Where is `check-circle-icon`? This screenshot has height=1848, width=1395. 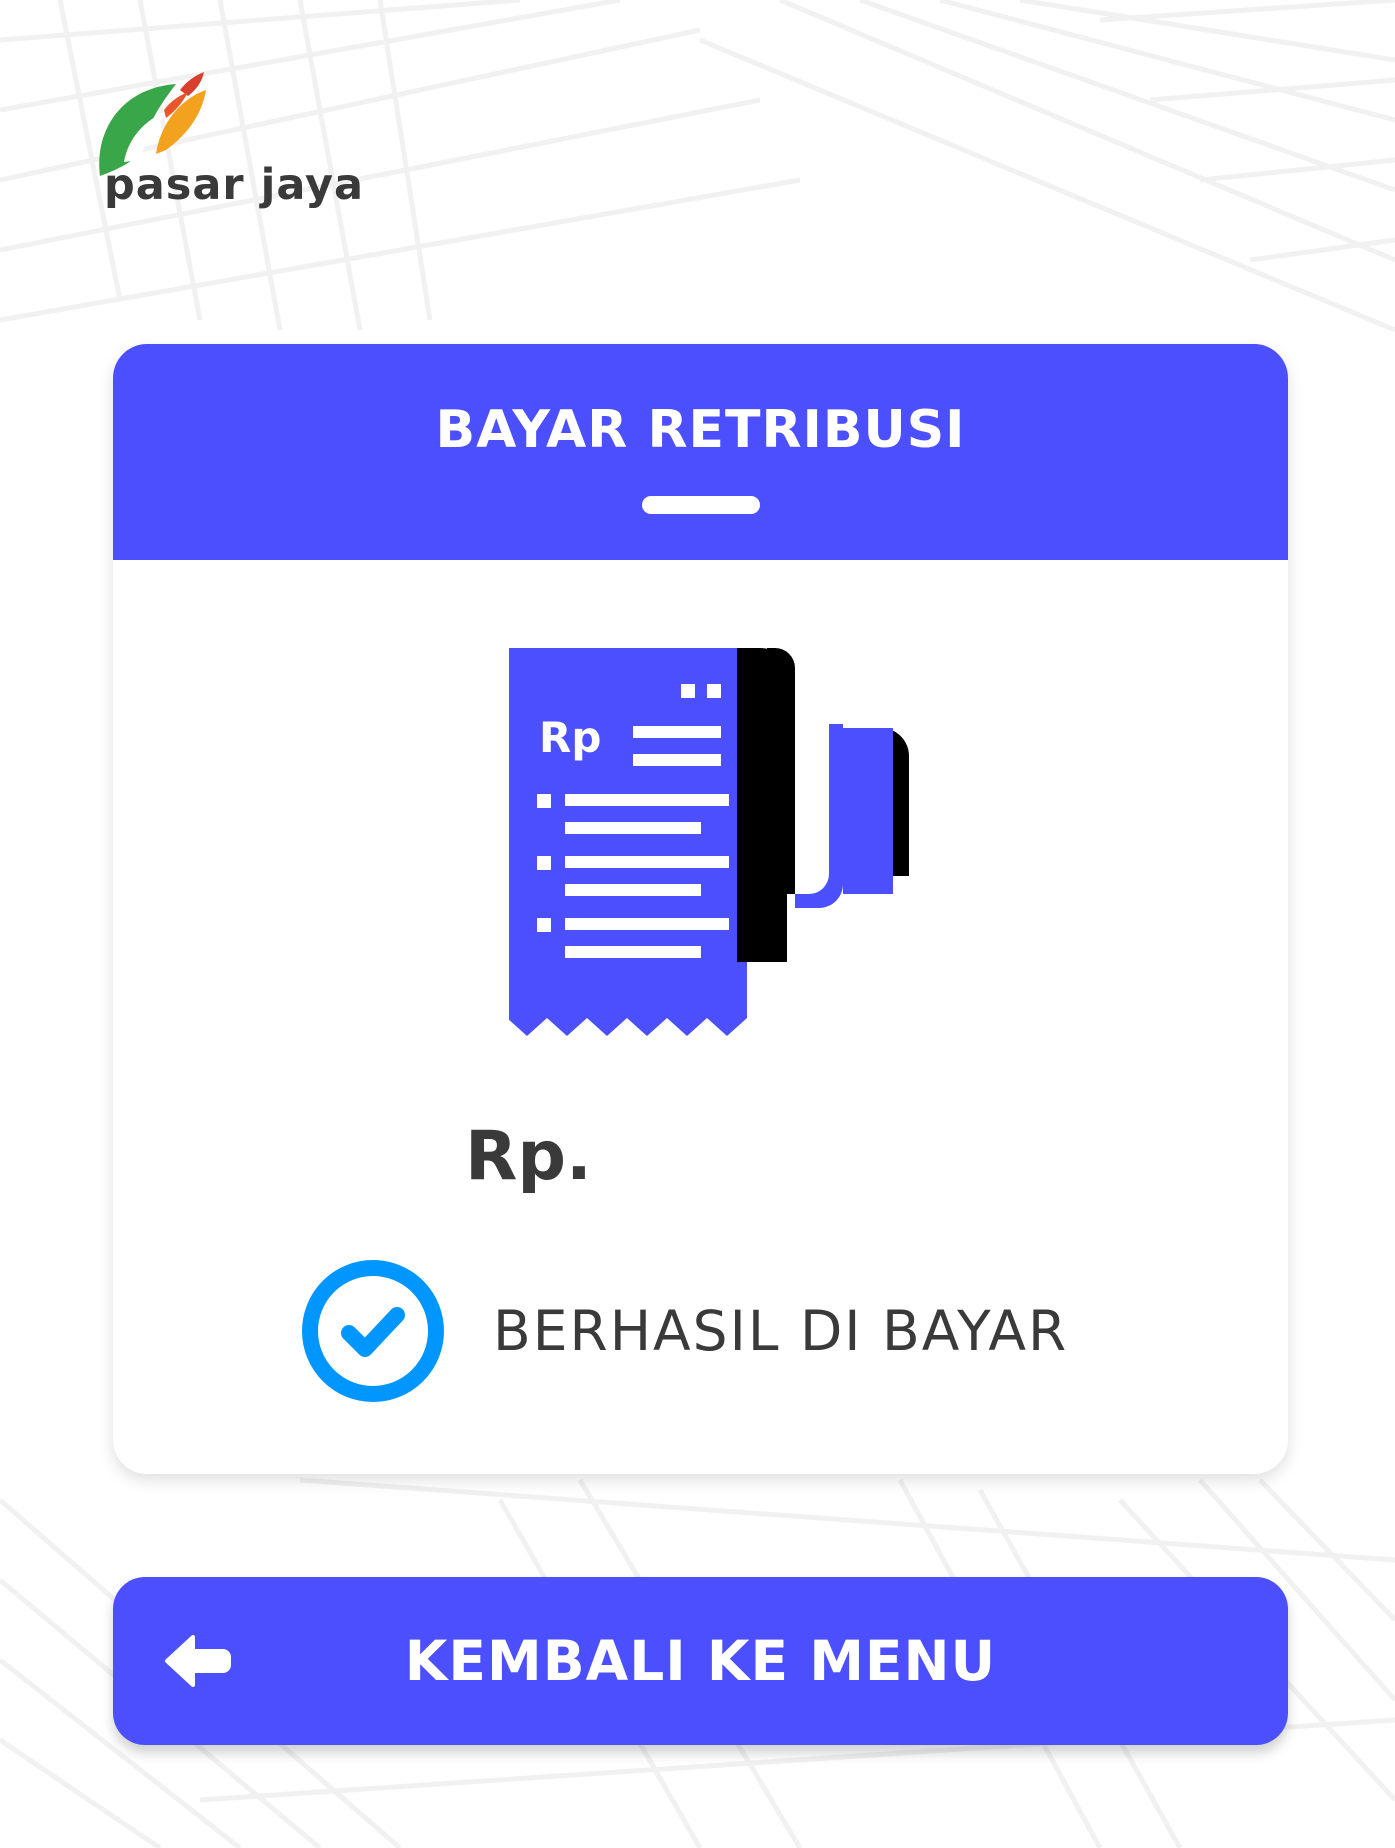
check-circle-icon is located at coordinates (373, 1331).